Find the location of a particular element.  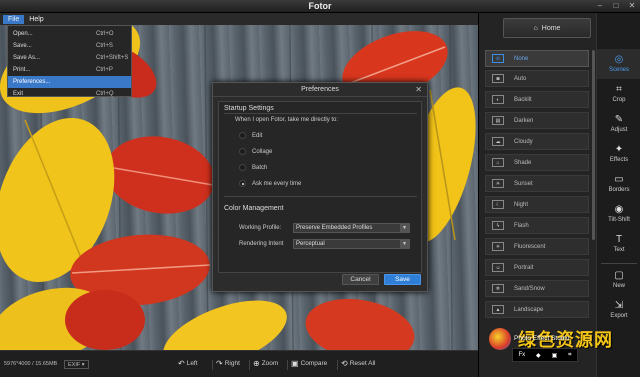

scene-backlit: ◐ Backlit is located at coordinates (537, 99).